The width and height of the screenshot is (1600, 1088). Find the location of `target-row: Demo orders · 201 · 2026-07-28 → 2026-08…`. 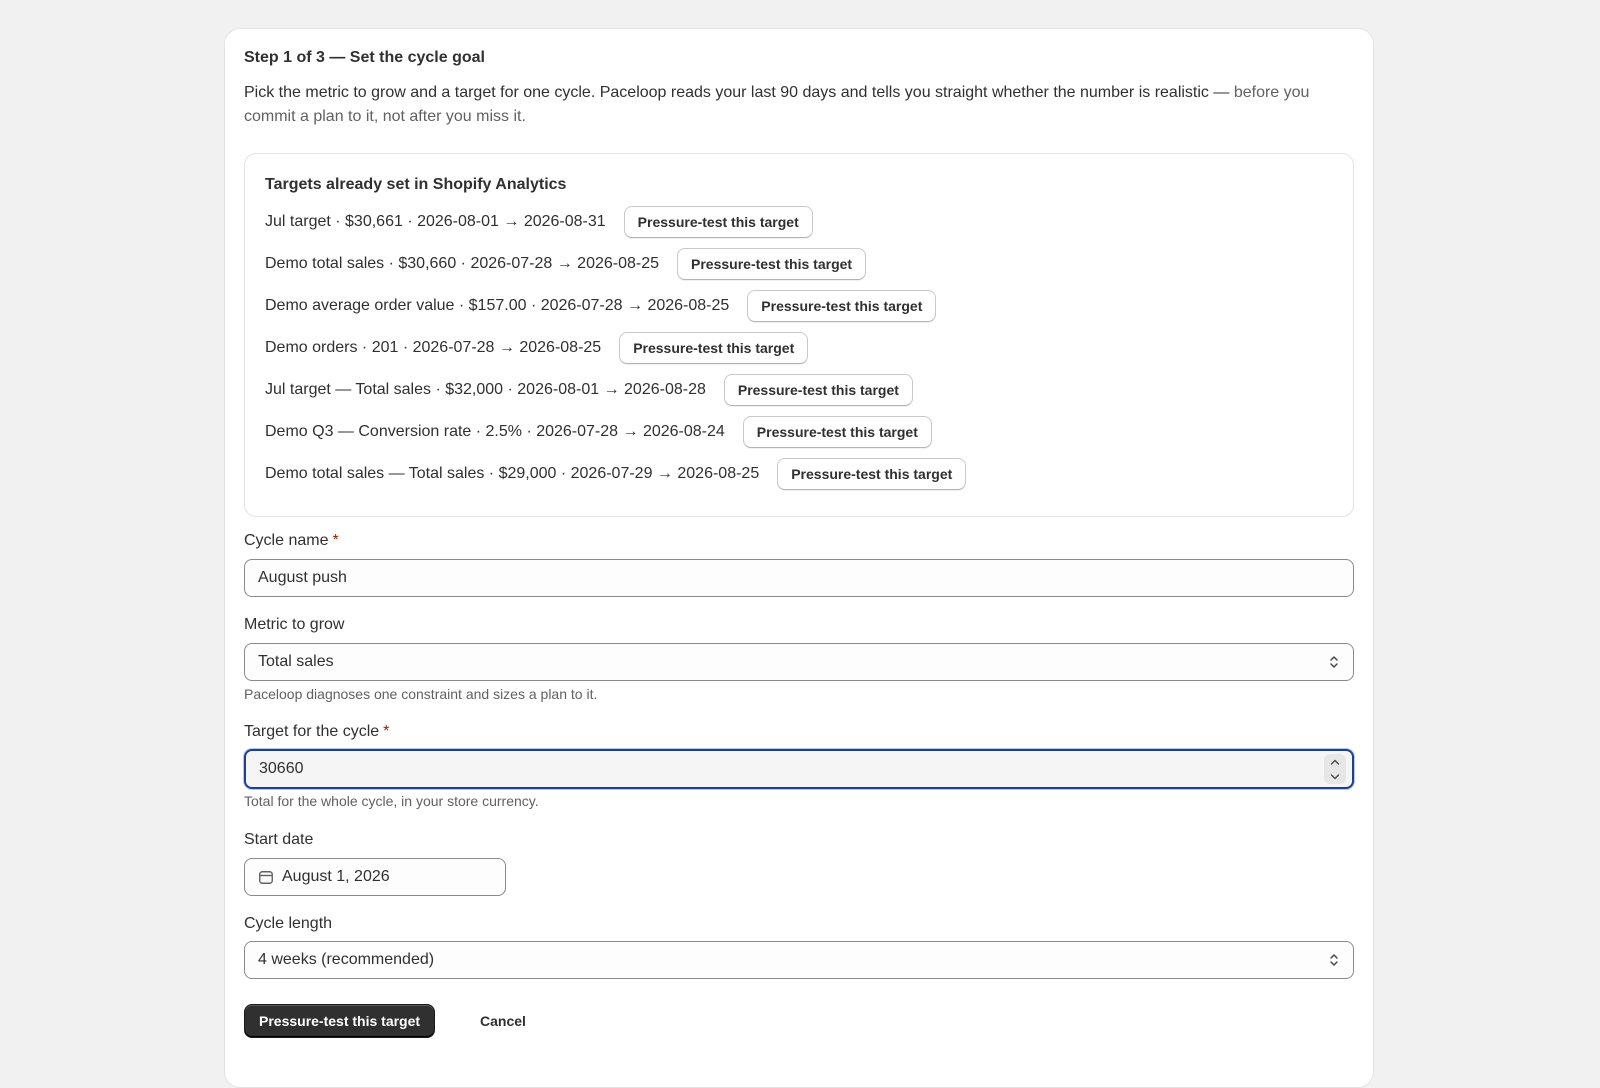

target-row: Demo orders · 201 · 2026-07-28 → 2026-08… is located at coordinates (537, 348).